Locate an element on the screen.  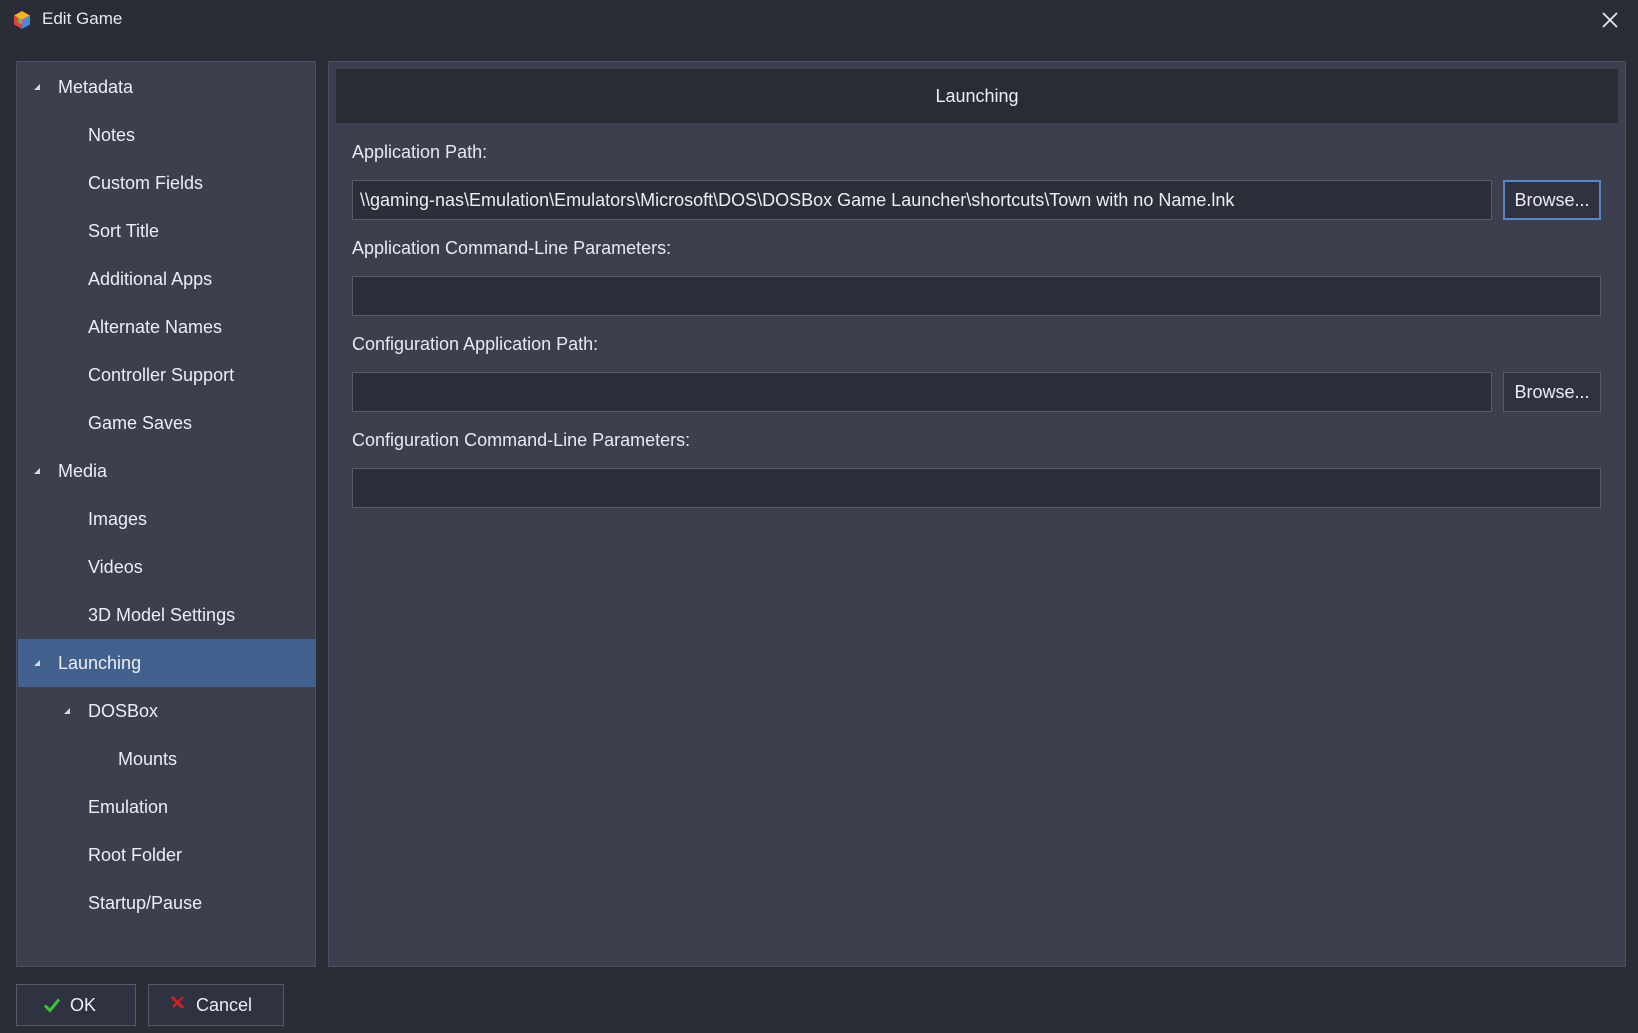
sidebar-item-additional-apps: Additional Apps is located at coordinates (167, 279).